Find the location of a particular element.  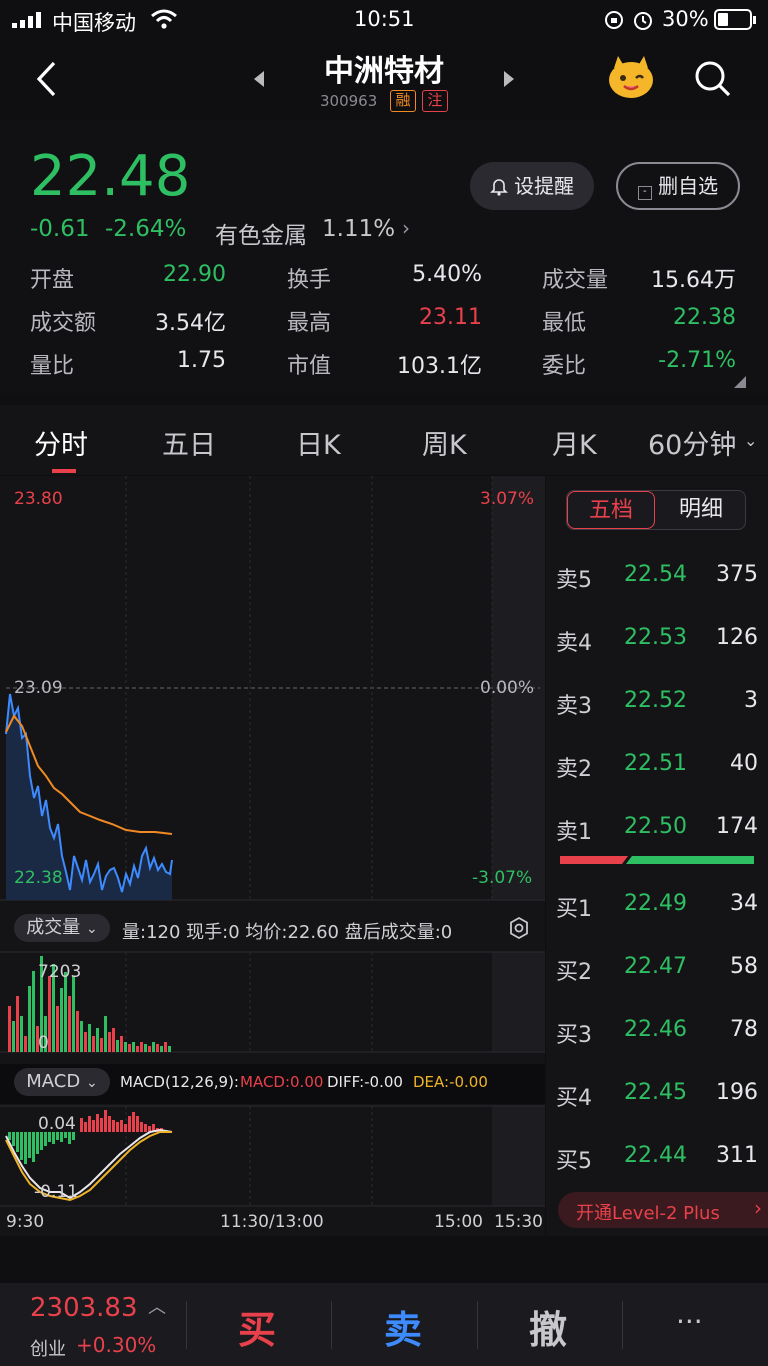

bid-volume: 34 is located at coordinates (744, 903).